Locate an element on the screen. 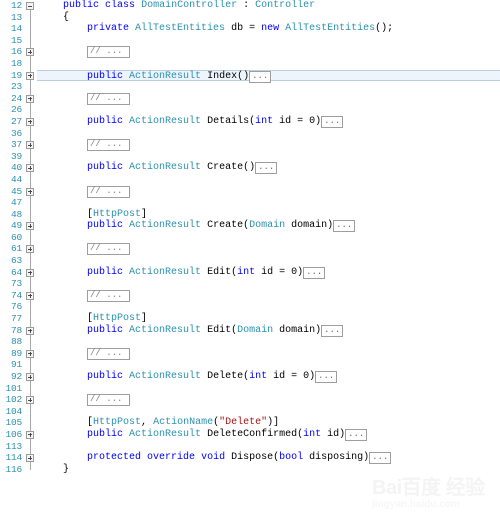 Image resolution: width=500 pixels, height=523 pixels. code-line: 77 [HttpPost] is located at coordinates (250, 319).